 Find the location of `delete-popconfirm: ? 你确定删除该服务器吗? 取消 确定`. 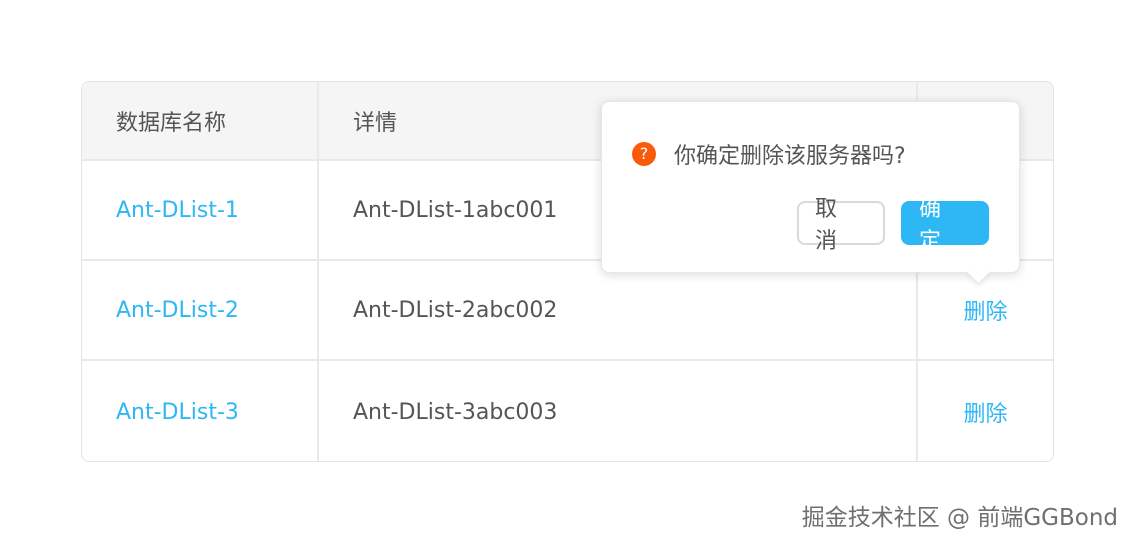

delete-popconfirm: ? 你确定删除该服务器吗? 取消 确定 is located at coordinates (810, 193).